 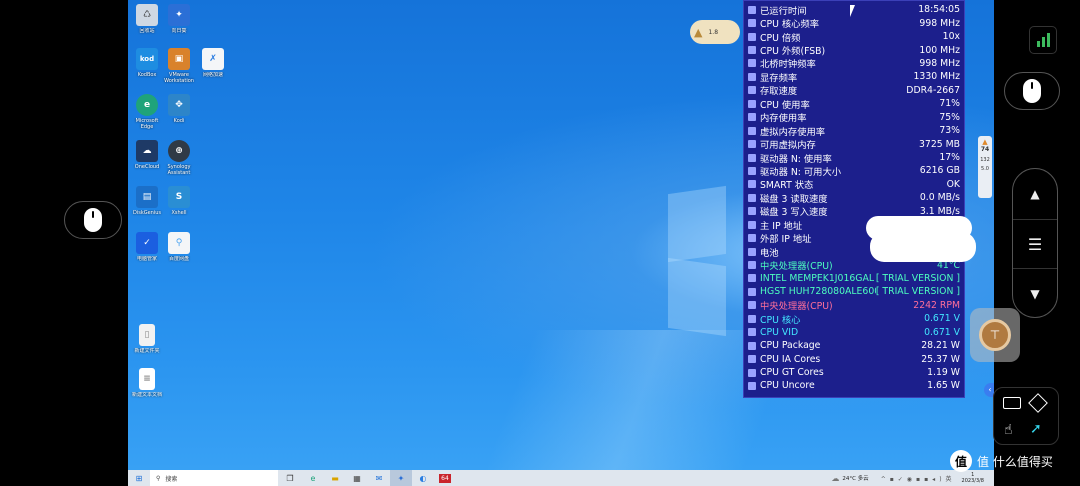 I want to click on floating-assist-button: ⊤, so click(x=995, y=335).